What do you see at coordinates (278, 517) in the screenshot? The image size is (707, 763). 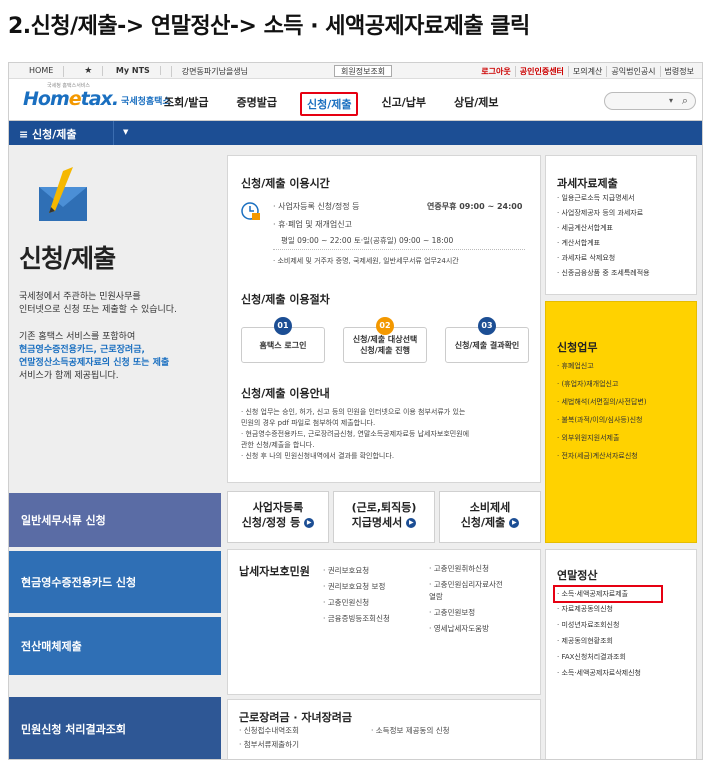 I see `business-registration-button: 사업자등록 신청/정정 등 ▶` at bounding box center [278, 517].